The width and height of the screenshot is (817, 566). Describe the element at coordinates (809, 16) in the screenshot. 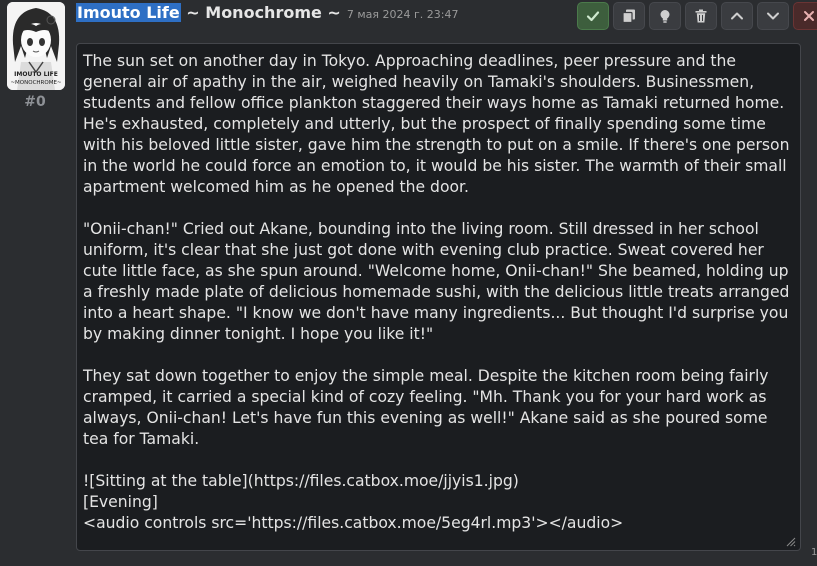

I see `close-icon` at that location.